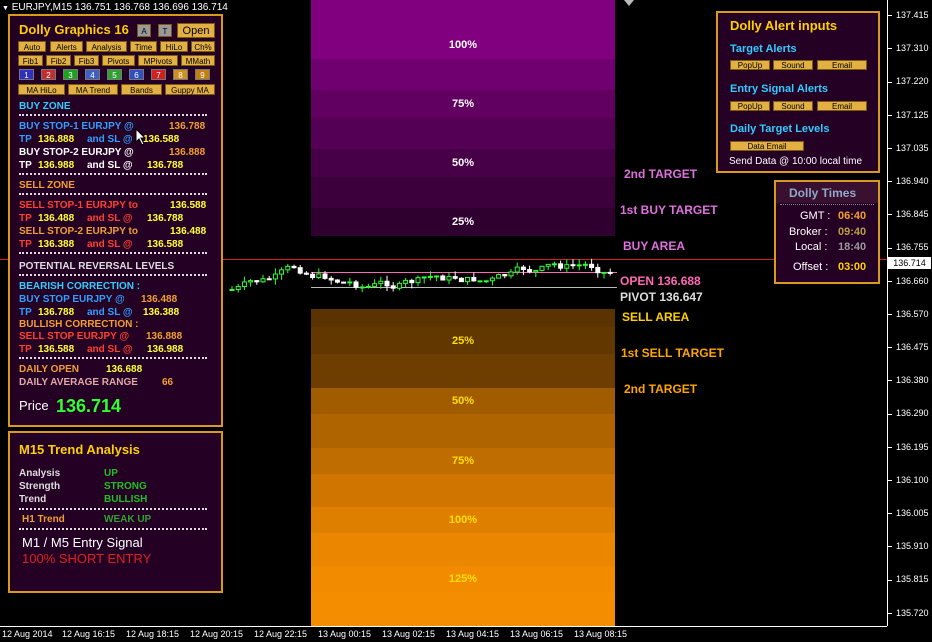 This screenshot has width=932, height=642. I want to click on scroll-marker-icon, so click(629, 3).